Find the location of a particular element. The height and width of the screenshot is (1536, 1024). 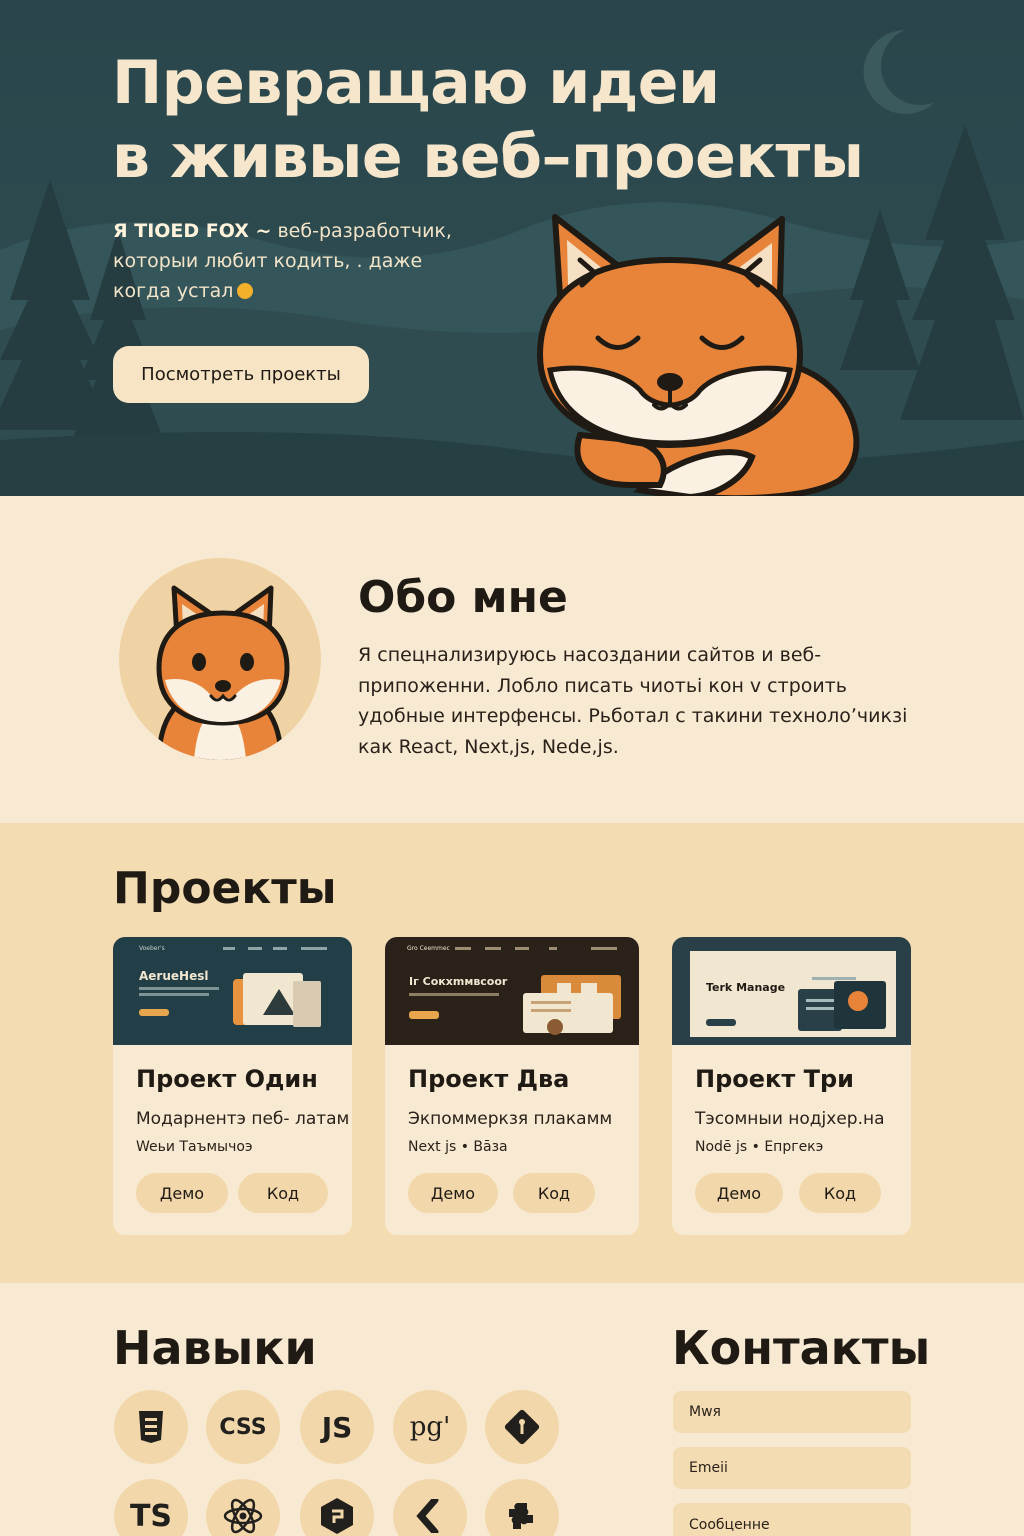

name-field: Mwя is located at coordinates (792, 1412).